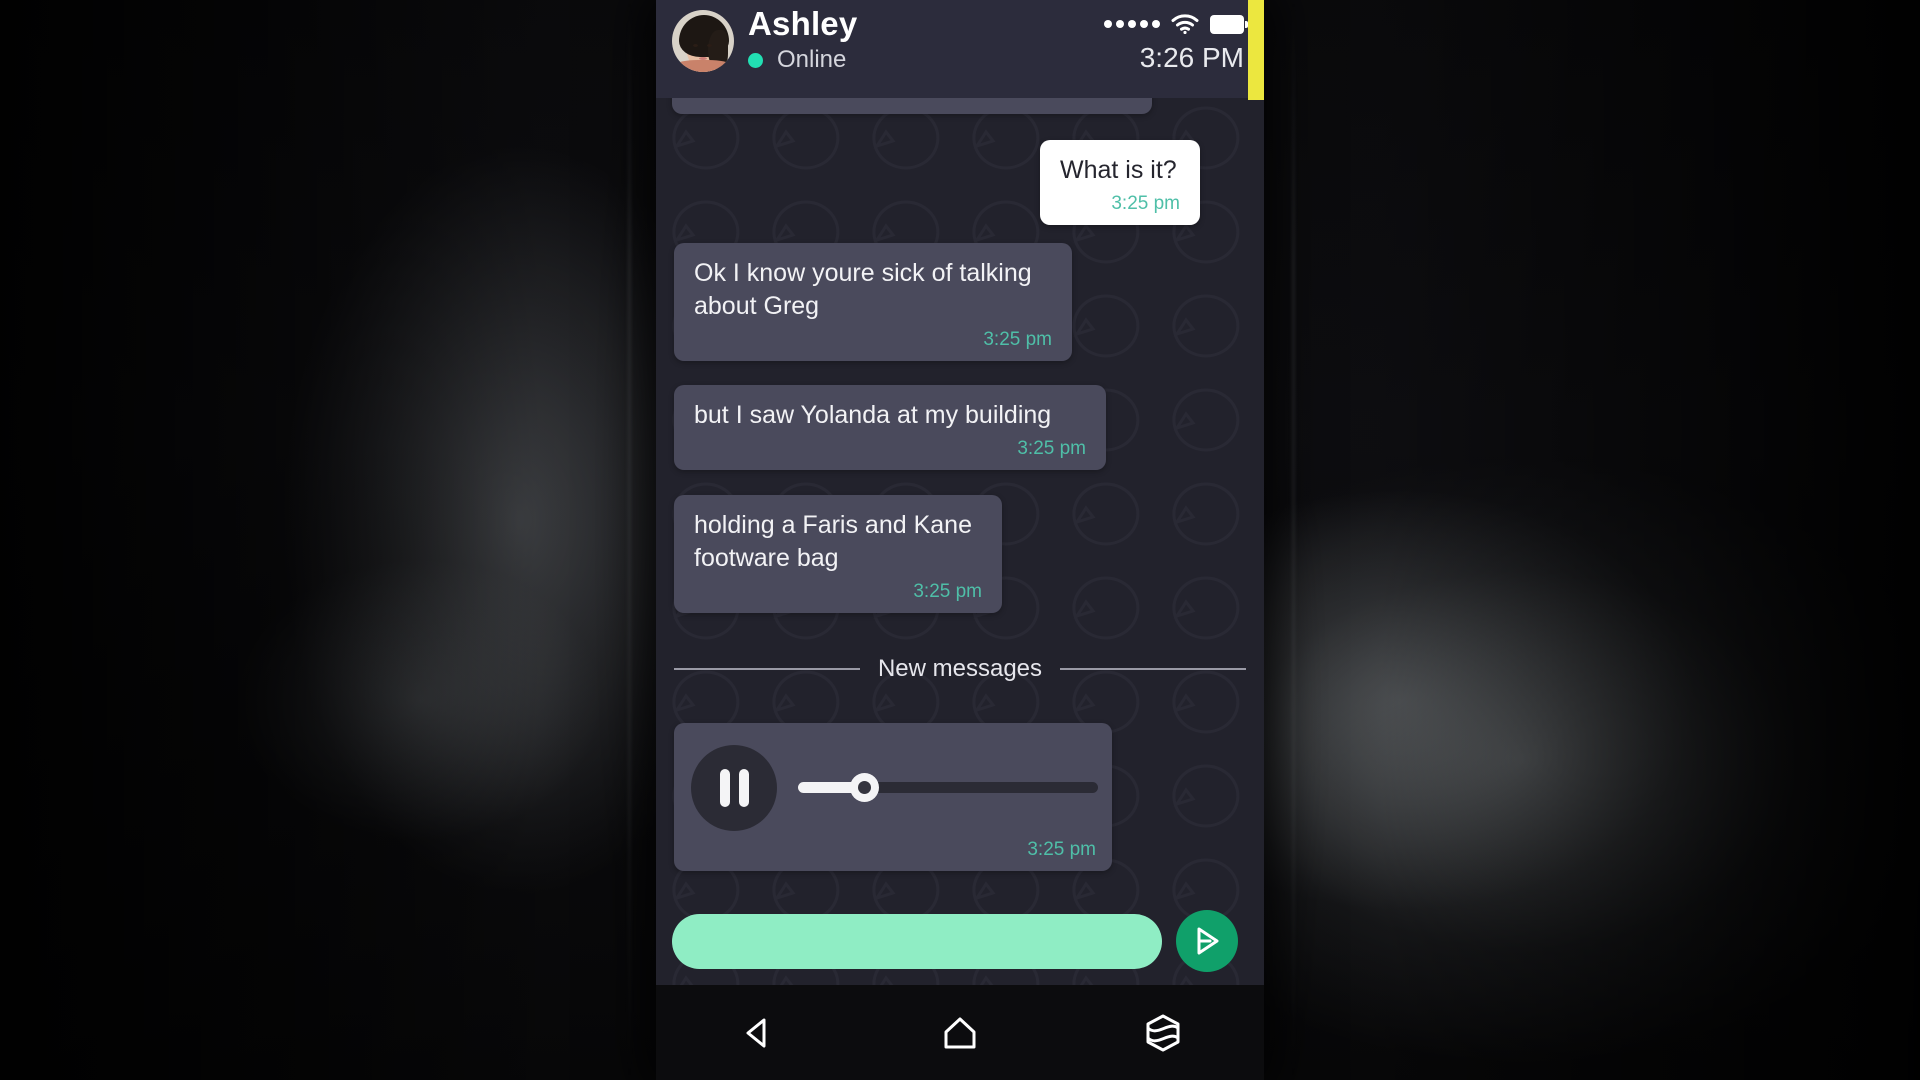  What do you see at coordinates (803, 23) in the screenshot?
I see `contact-name: Ashley` at bounding box center [803, 23].